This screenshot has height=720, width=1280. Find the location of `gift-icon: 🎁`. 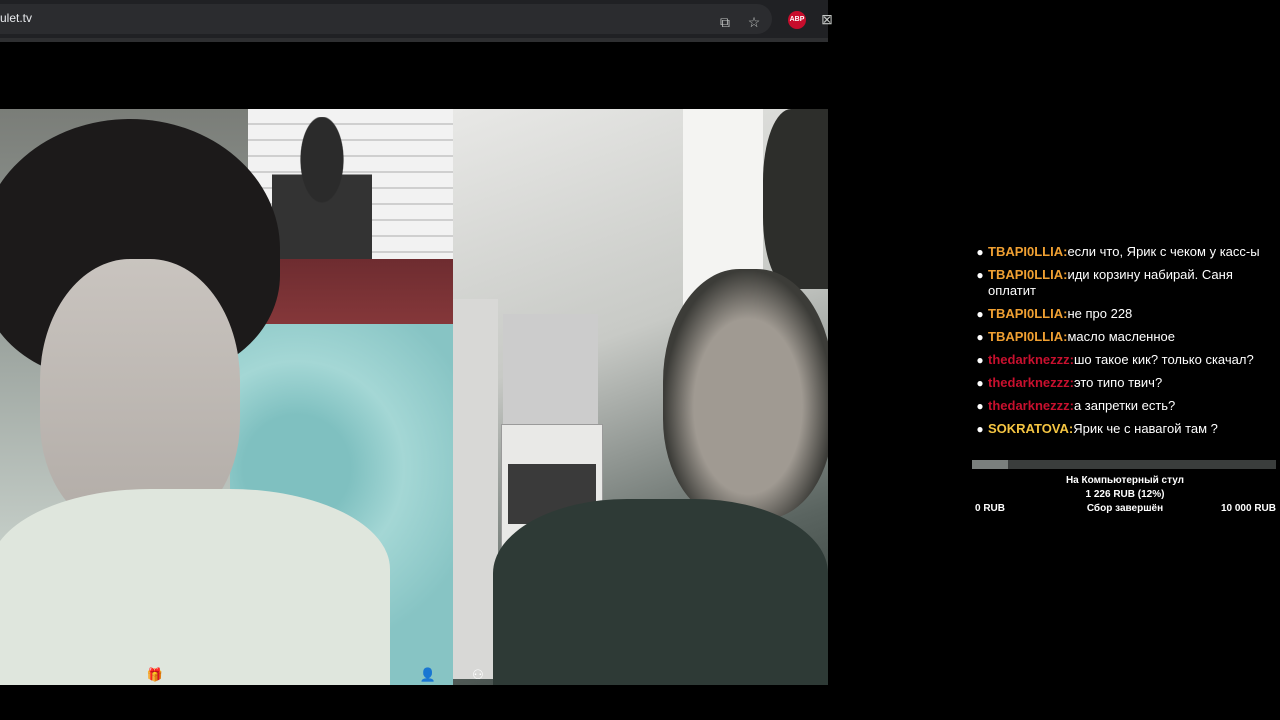

gift-icon: 🎁 is located at coordinates (155, 675).